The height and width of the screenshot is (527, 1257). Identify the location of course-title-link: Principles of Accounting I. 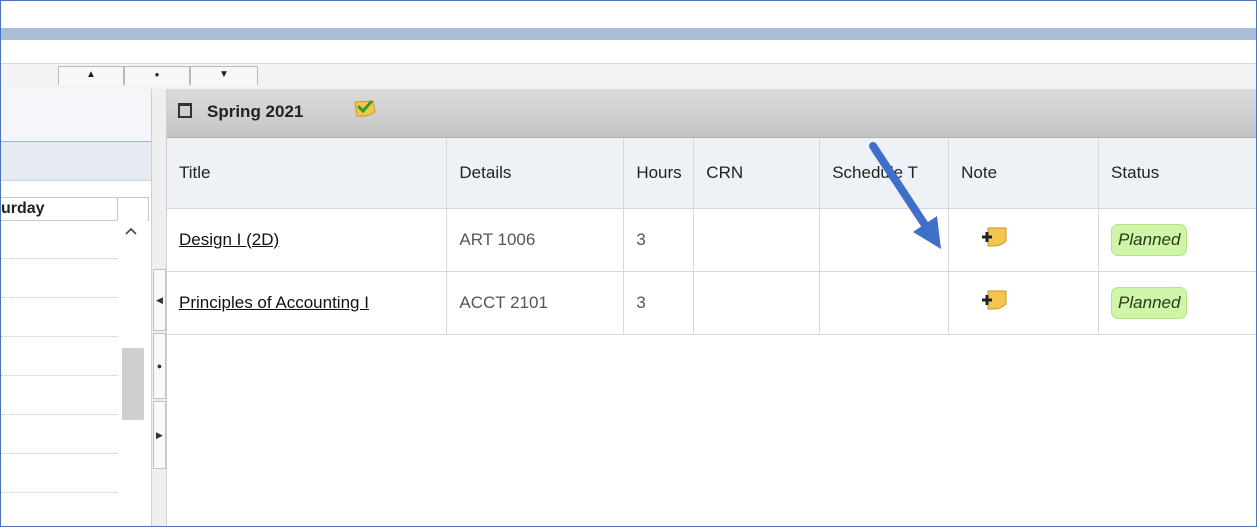
(274, 302).